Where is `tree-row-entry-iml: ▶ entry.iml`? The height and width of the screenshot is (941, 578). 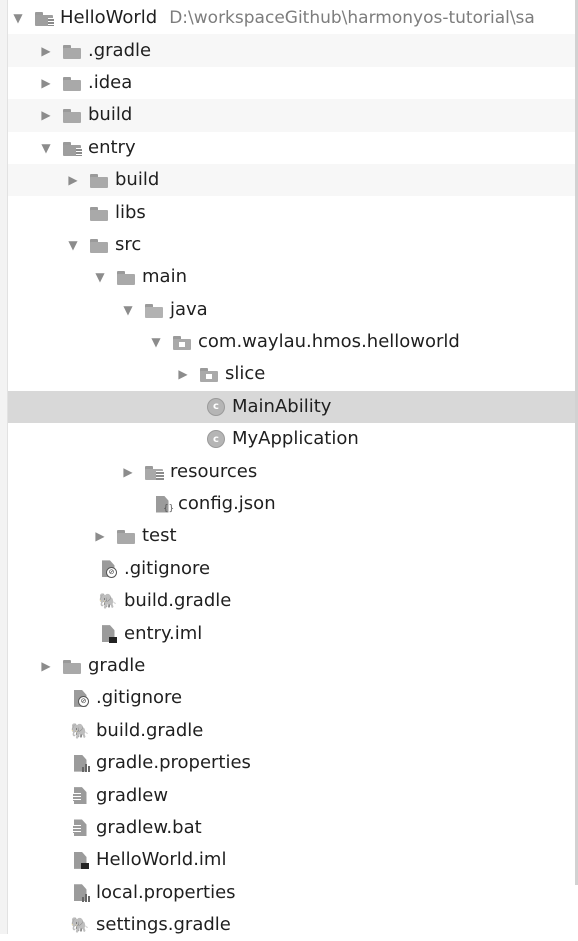 tree-row-entry-iml: ▶ entry.iml is located at coordinates (291, 633).